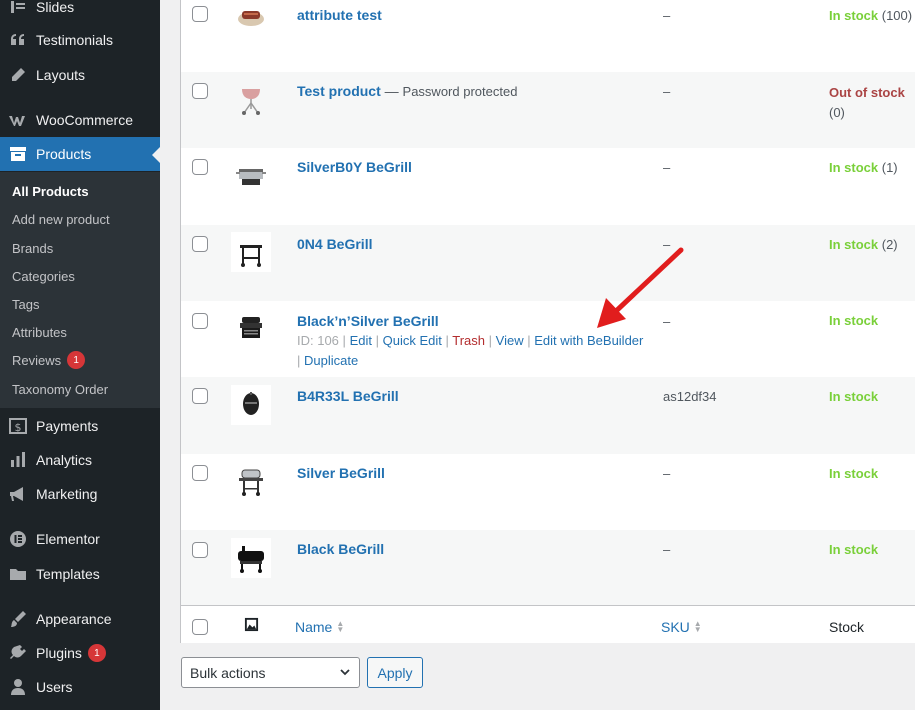  I want to click on stock-qty: (0), so click(837, 112).